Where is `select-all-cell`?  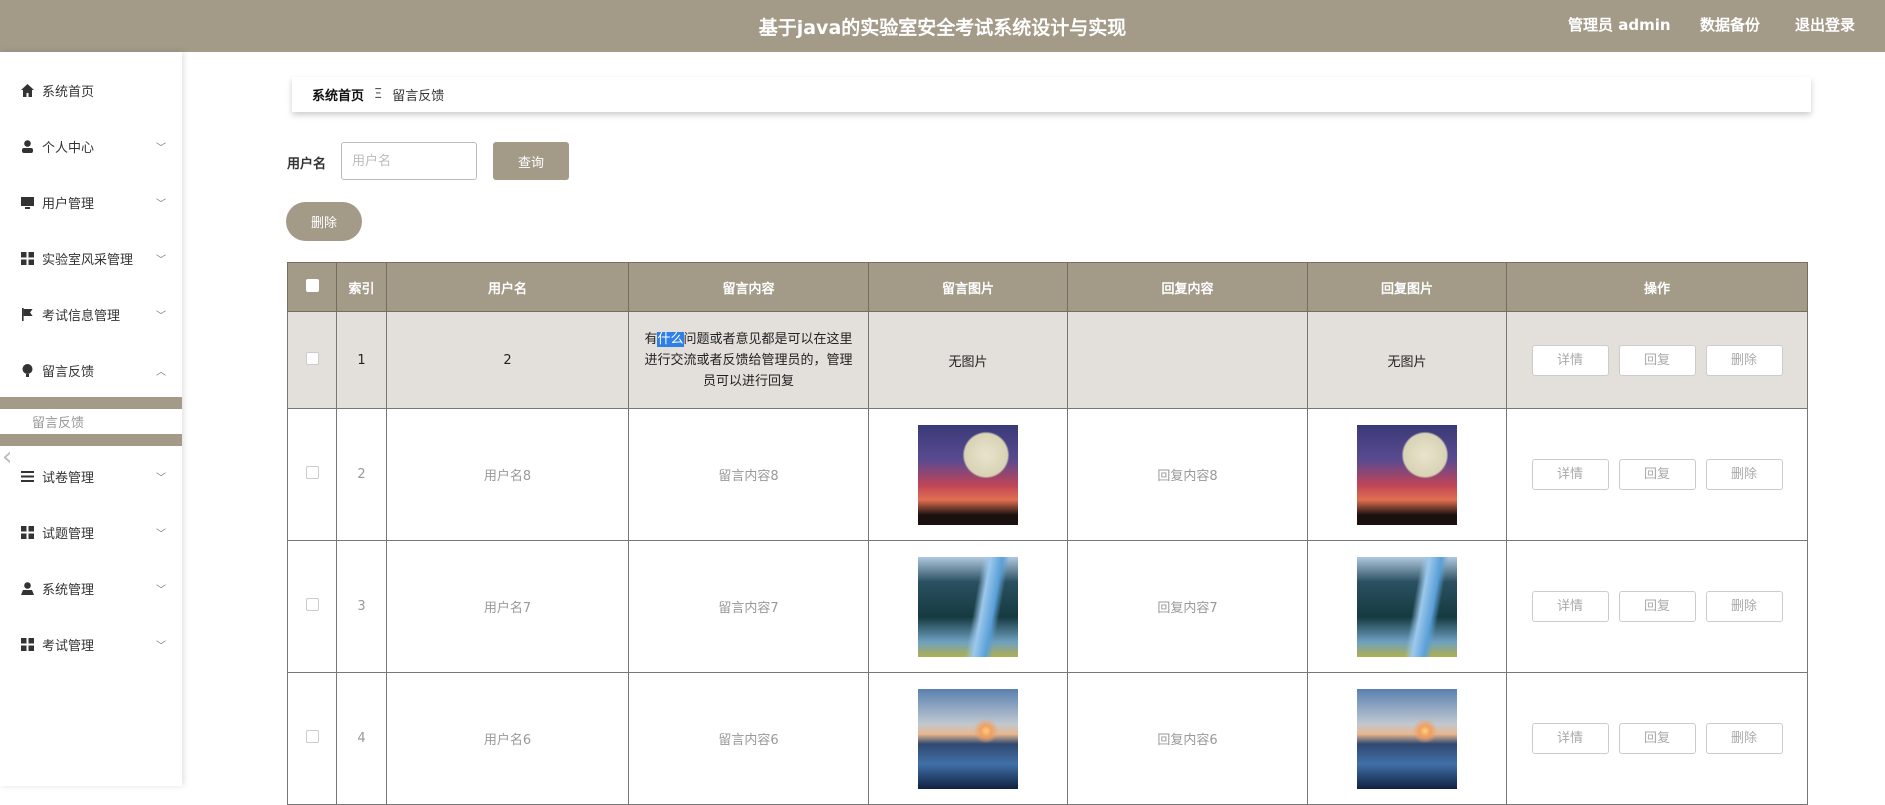
select-all-cell is located at coordinates (312, 287).